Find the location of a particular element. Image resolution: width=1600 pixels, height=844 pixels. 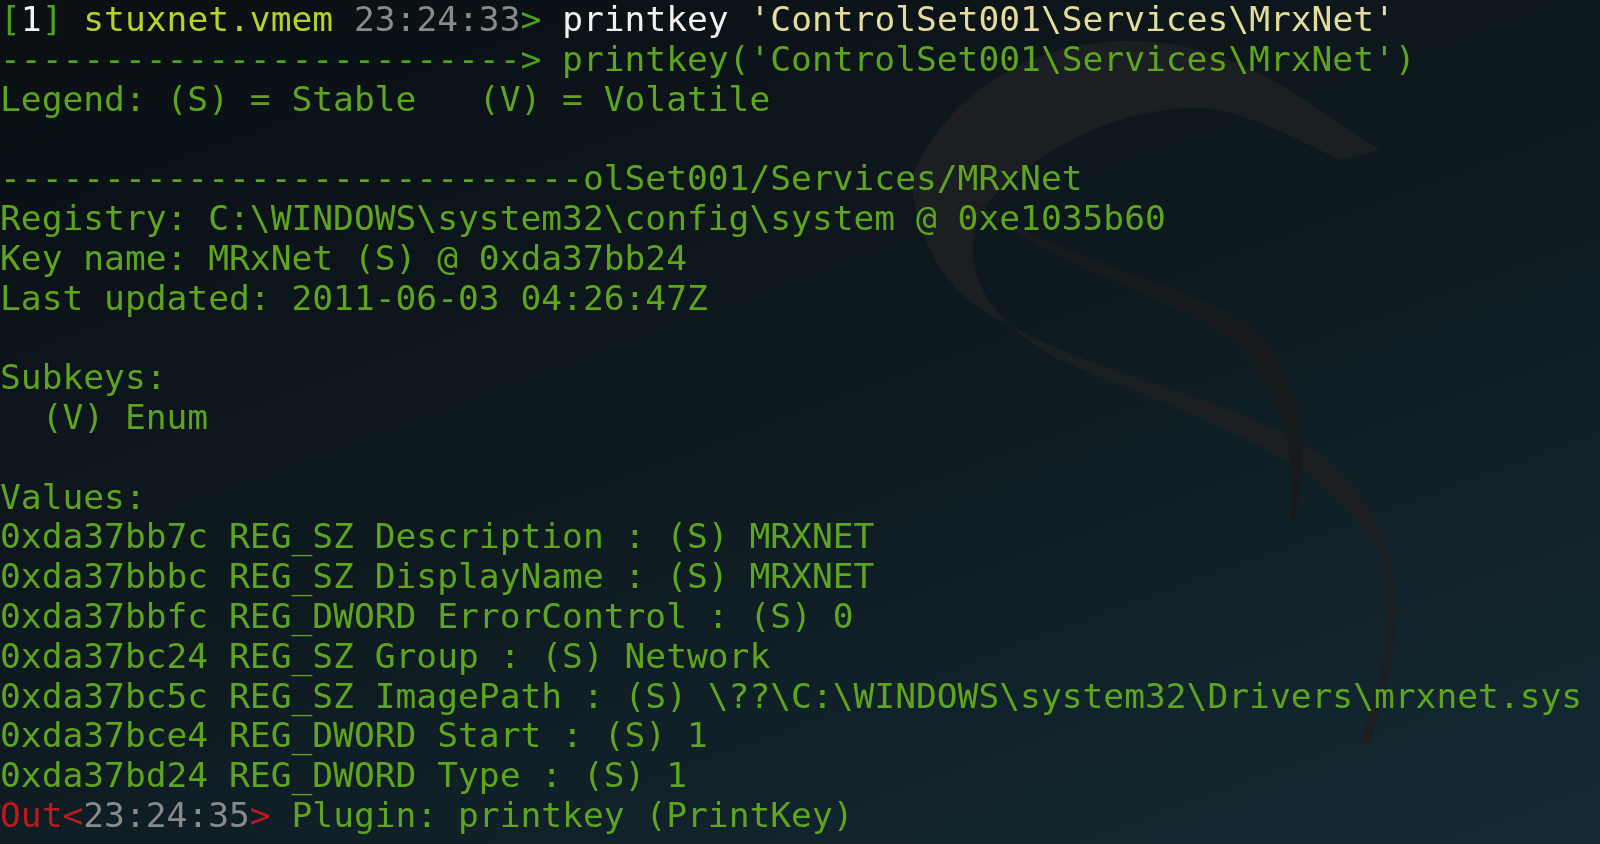

prompt-arrow: > is located at coordinates (531, 19).